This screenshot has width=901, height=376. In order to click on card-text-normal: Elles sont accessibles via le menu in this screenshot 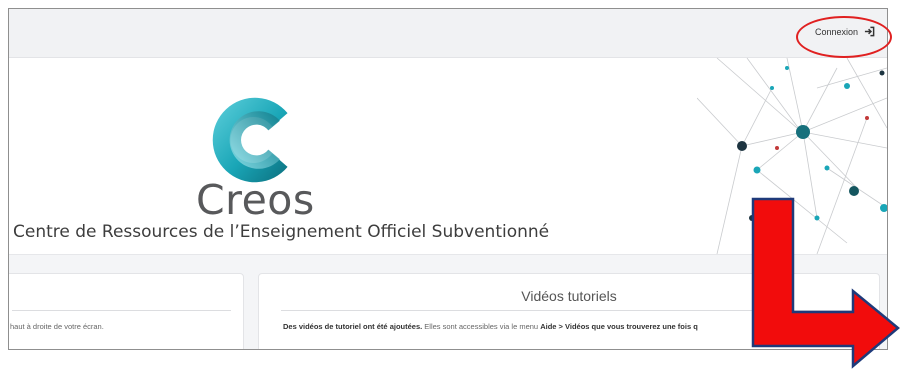, I will do `click(481, 326)`.